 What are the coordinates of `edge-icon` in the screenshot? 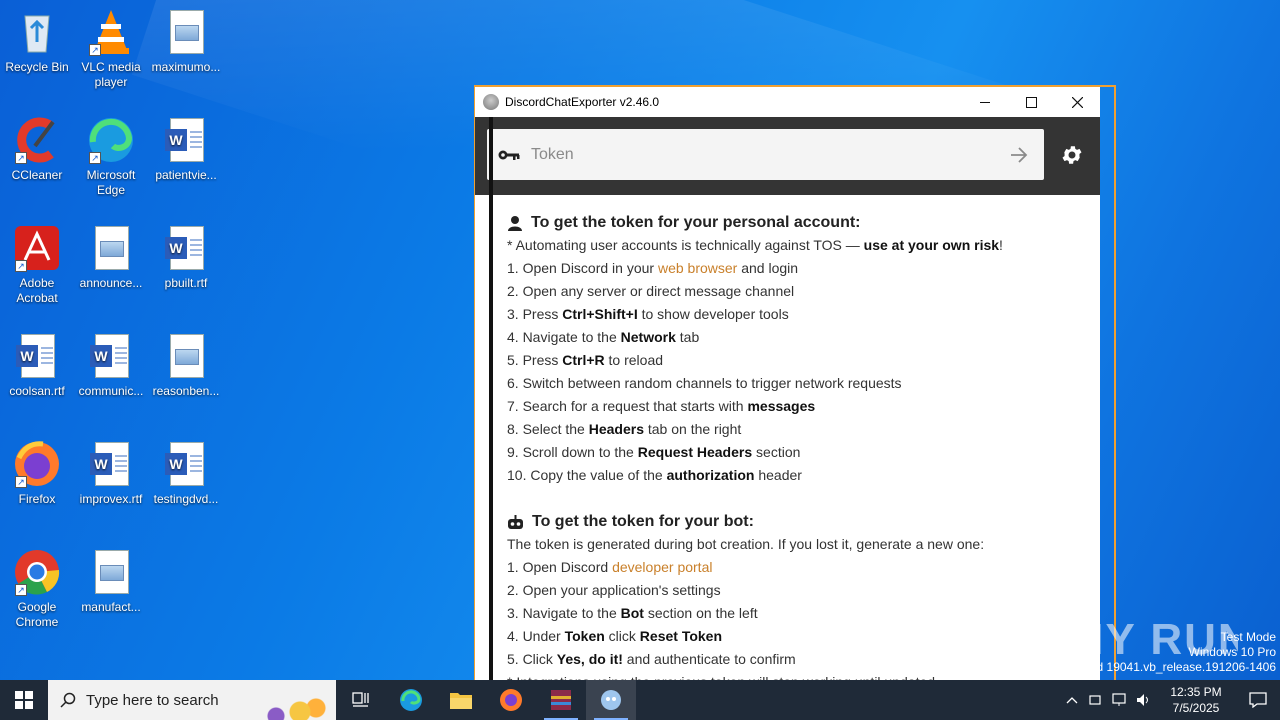 It's located at (411, 700).